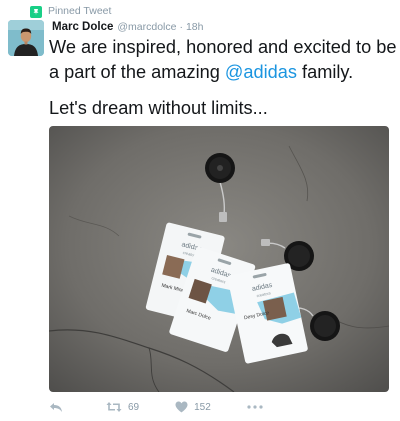 The image size is (400, 421). Describe the element at coordinates (193, 407) in the screenshot. I see `like-button: 152` at that location.